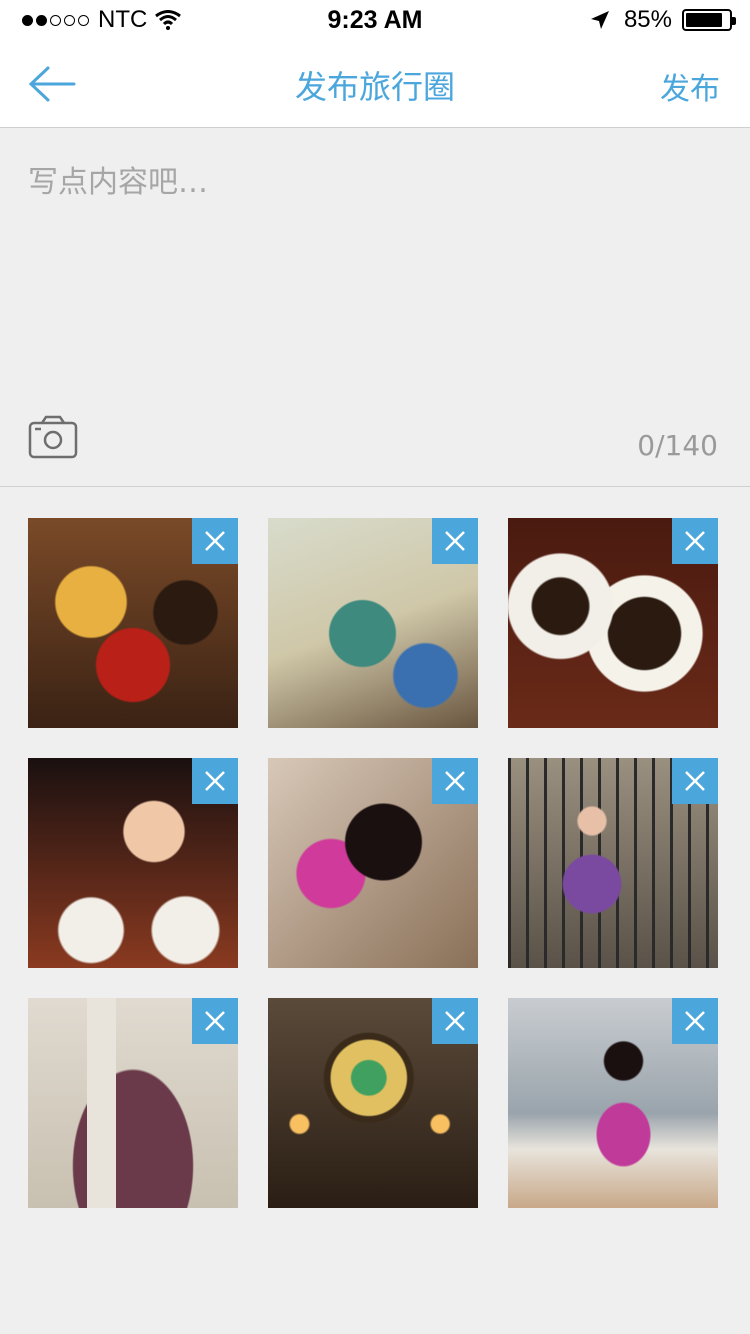  Describe the element at coordinates (647, 19) in the screenshot. I see `battery-percent: 85%` at that location.